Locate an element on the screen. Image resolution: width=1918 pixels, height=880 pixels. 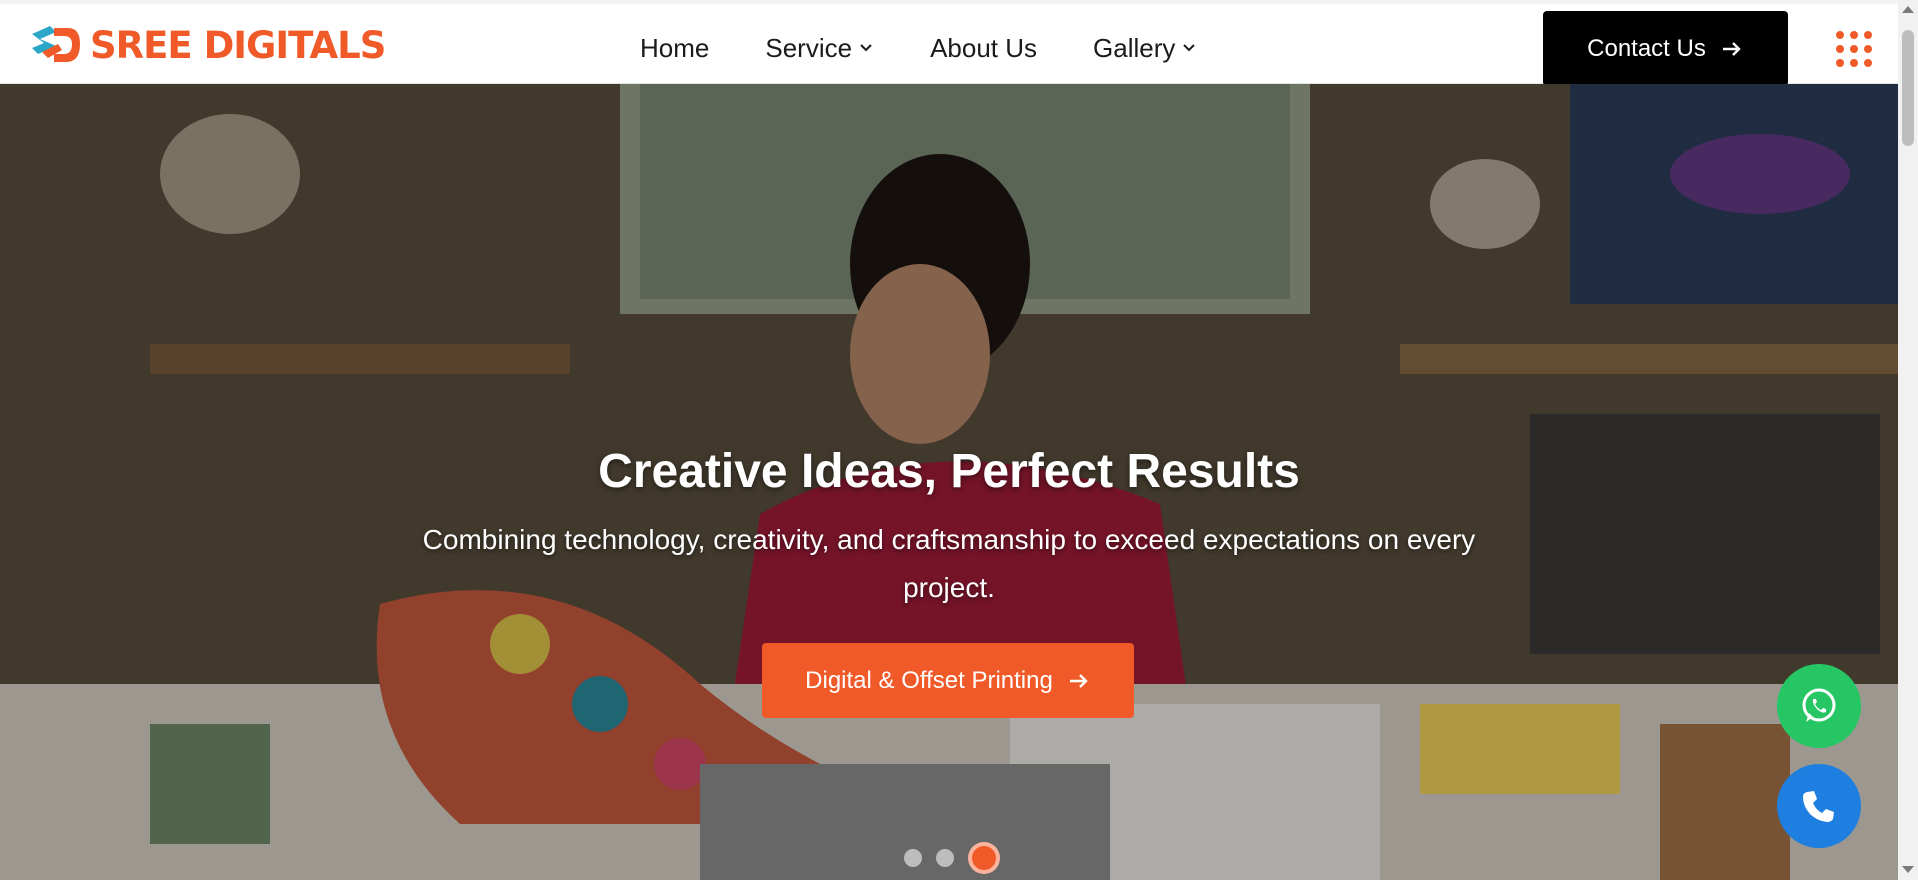
contact-us-label: Contact Us is located at coordinates (1646, 48).